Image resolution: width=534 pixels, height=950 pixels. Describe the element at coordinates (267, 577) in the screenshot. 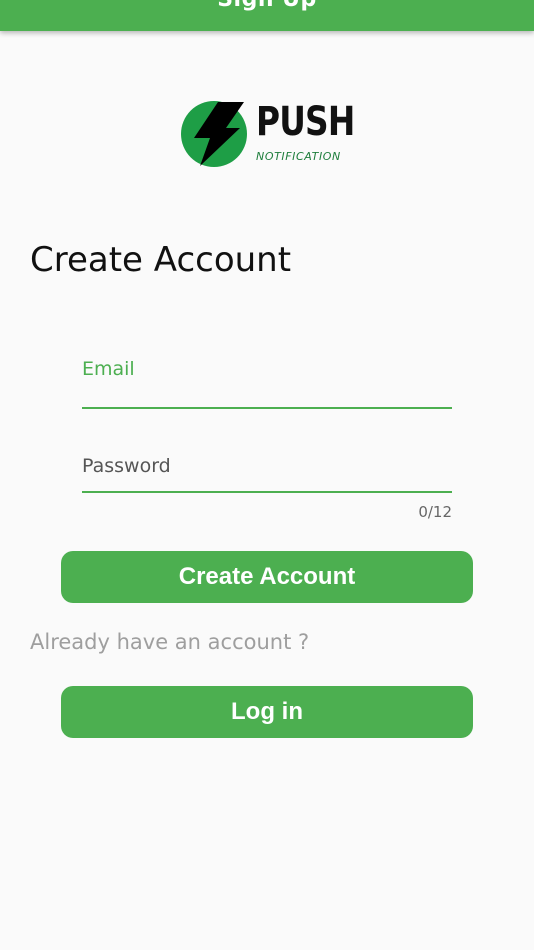

I see `create-account-button: Create Account` at that location.